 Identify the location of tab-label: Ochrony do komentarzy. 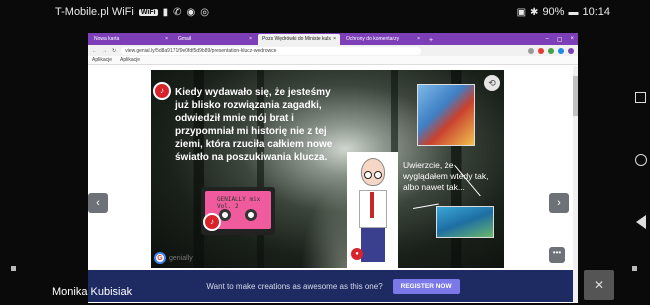
(373, 39).